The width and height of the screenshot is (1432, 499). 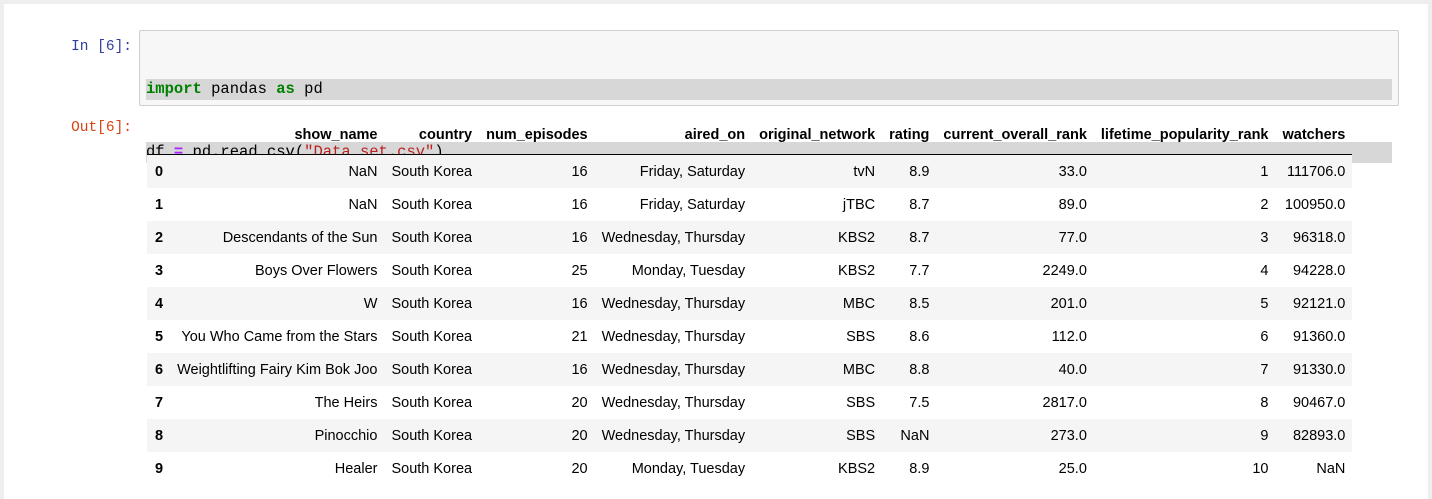 What do you see at coordinates (159, 135) in the screenshot?
I see `column-header-index` at bounding box center [159, 135].